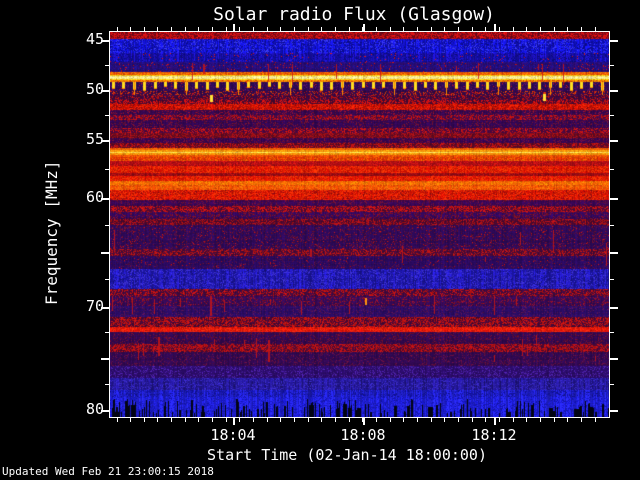  I want to click on y-axis-title: Frequency [MHz], so click(51, 232).